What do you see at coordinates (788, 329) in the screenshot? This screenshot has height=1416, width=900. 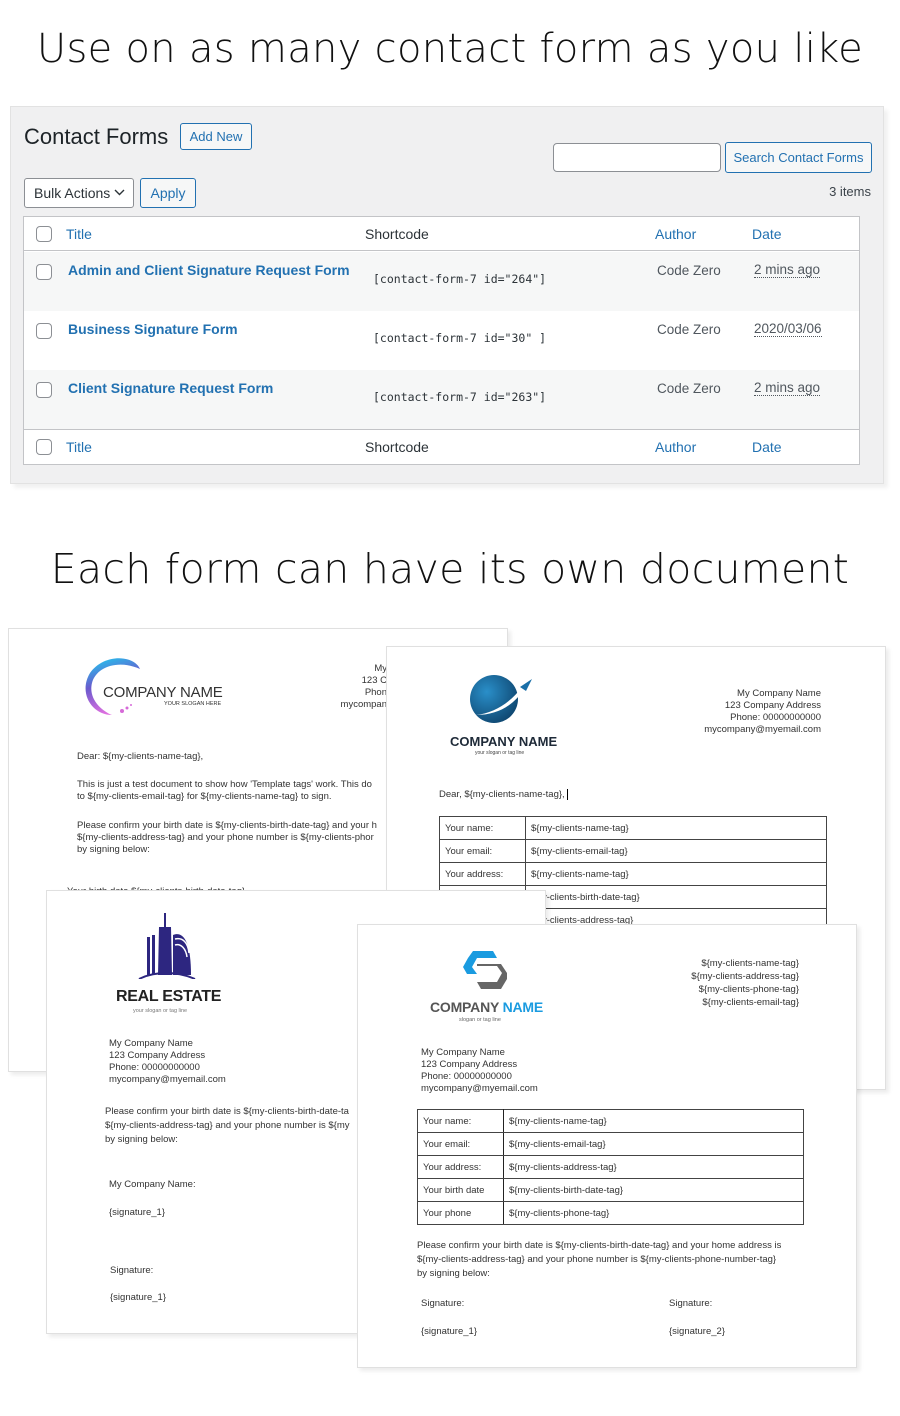 I see `date: 2020/03/06` at bounding box center [788, 329].